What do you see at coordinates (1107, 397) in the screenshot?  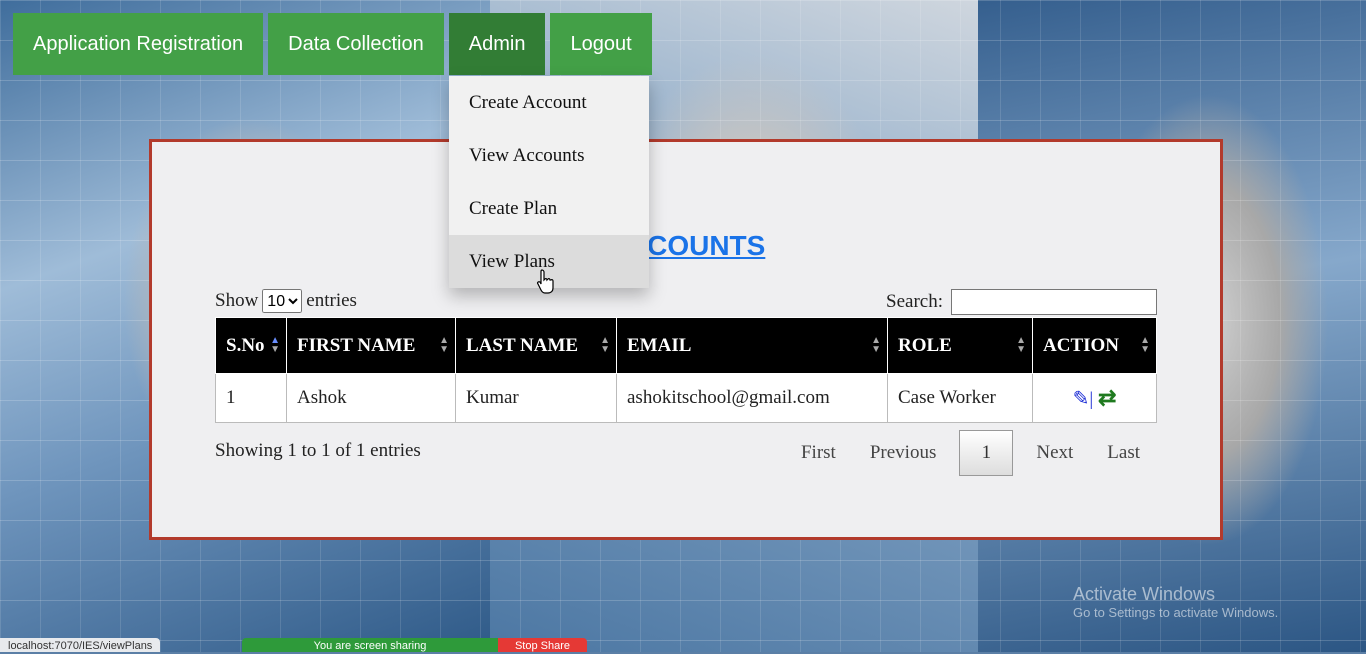 I see `swap-arrows-icon: ⇄` at bounding box center [1107, 397].